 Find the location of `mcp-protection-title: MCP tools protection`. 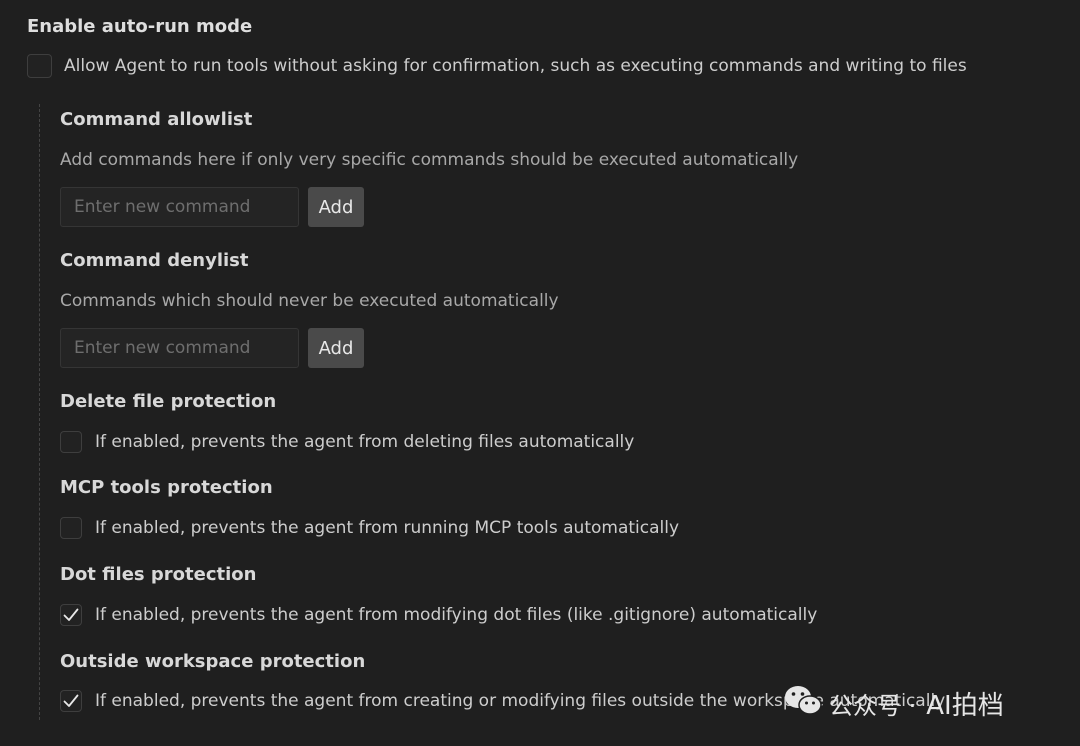

mcp-protection-title: MCP tools protection is located at coordinates (166, 487).